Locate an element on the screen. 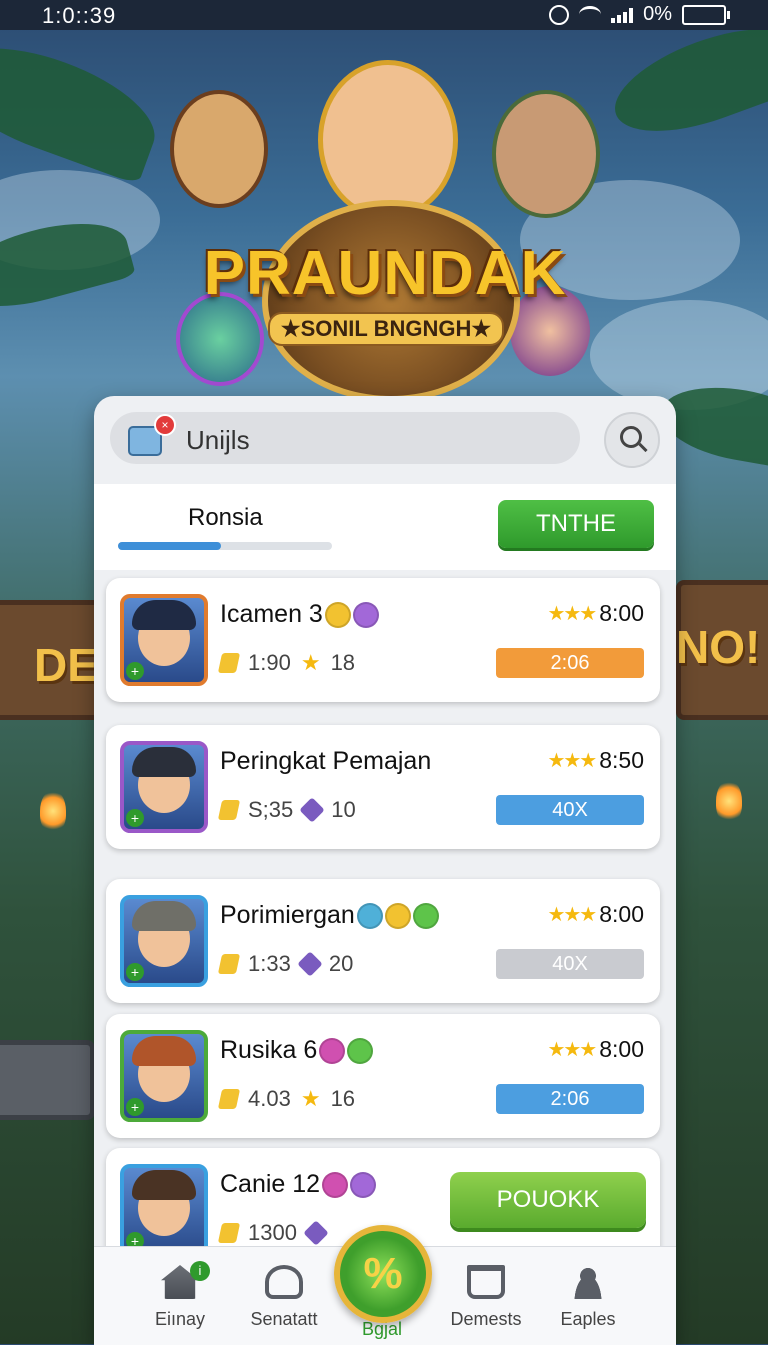 The image size is (768, 1345). nav-label-profile: Senatatt is located at coordinates (284, 1319).